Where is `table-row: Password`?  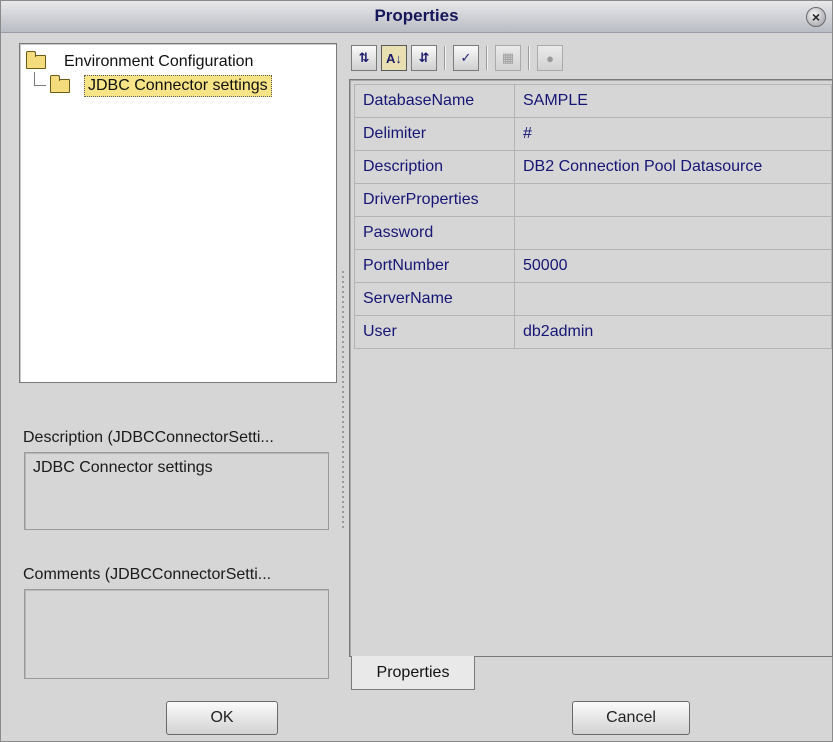
table-row: Password is located at coordinates (593, 233).